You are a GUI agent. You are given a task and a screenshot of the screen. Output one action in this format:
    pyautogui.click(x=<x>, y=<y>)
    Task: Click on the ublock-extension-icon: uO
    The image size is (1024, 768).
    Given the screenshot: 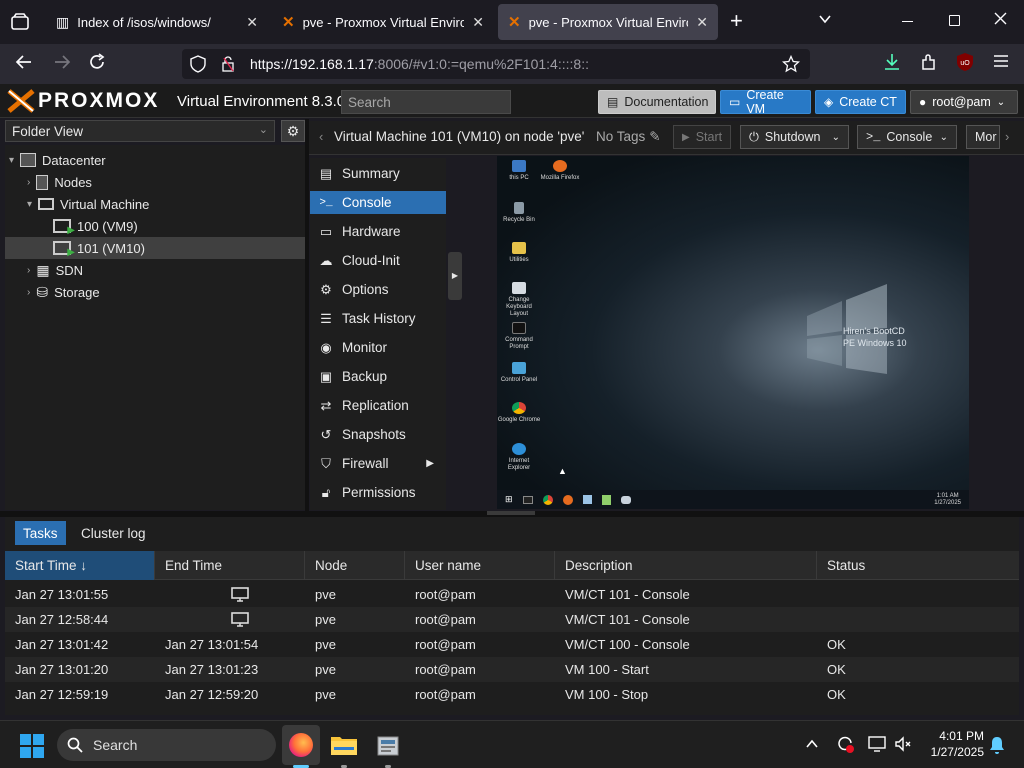 What is the action you would take?
    pyautogui.click(x=965, y=64)
    